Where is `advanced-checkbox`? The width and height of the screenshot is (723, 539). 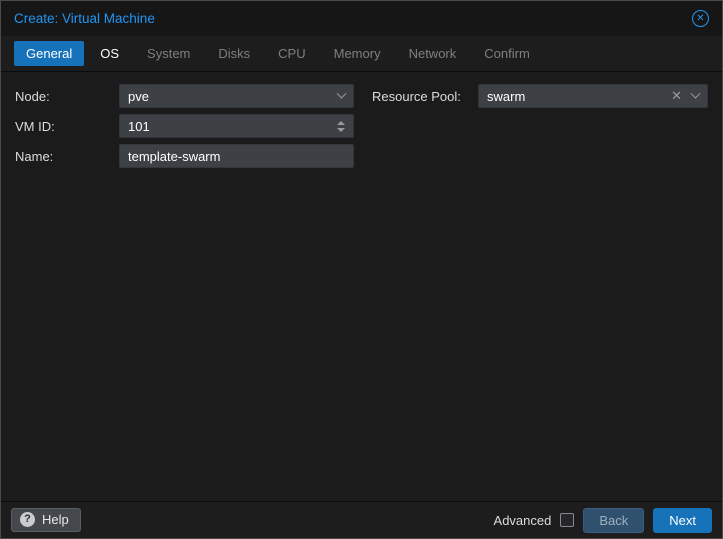 advanced-checkbox is located at coordinates (567, 520).